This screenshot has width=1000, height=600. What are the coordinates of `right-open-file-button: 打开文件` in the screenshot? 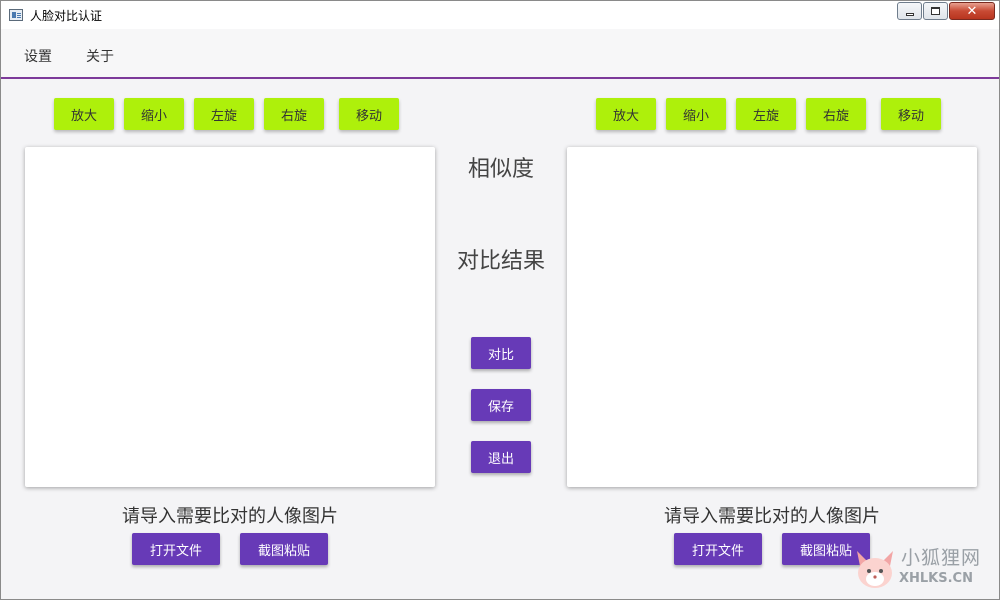 It's located at (718, 549).